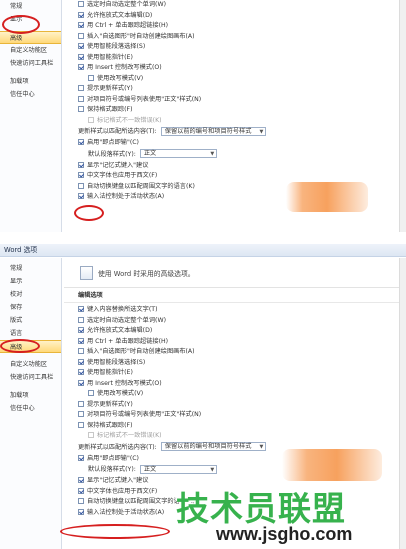 This screenshot has width=406, height=549. What do you see at coordinates (30, 294) in the screenshot?
I see `sidebar-item-proofing: 校对` at bounding box center [30, 294].